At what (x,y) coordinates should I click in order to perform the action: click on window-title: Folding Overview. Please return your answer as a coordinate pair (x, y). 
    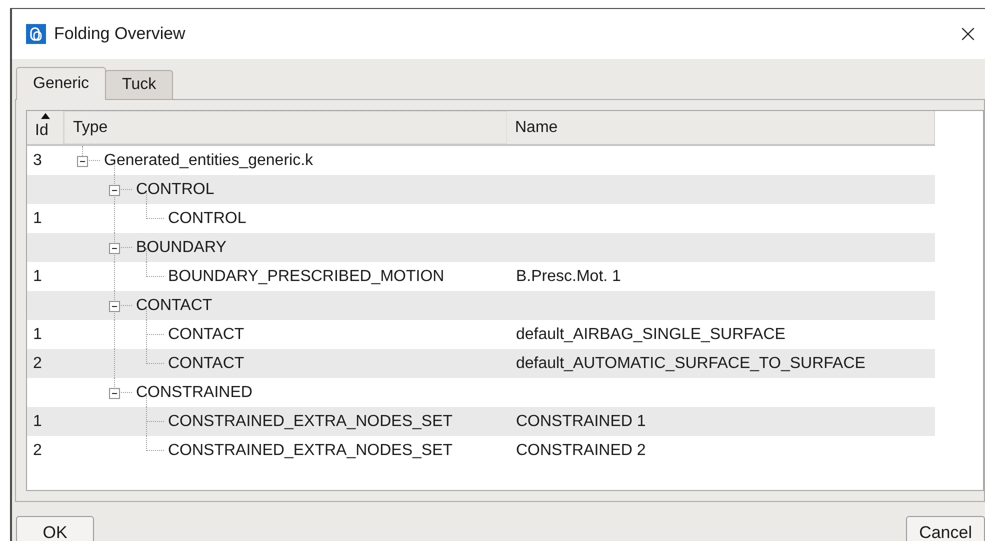
    Looking at the image, I should click on (120, 34).